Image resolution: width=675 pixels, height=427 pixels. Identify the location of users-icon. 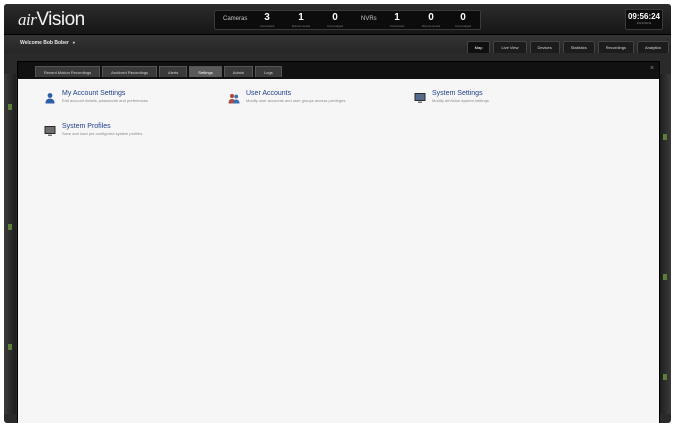
(234, 98).